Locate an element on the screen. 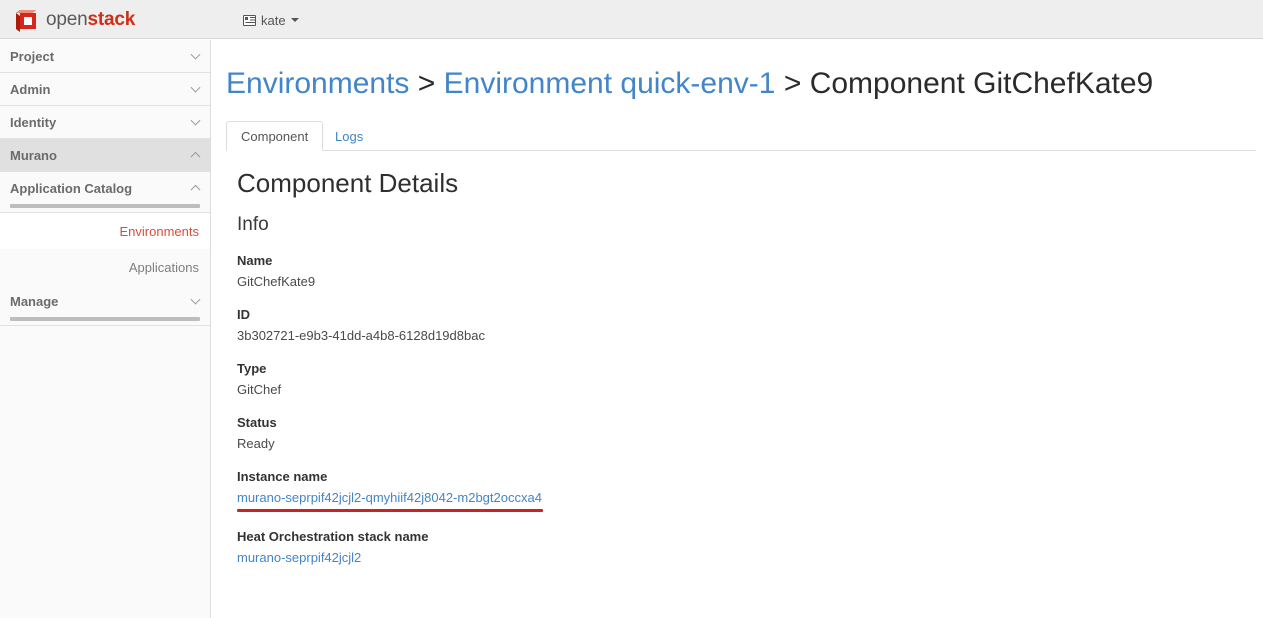  sidebar-group-murano: Murano is located at coordinates (105, 155).